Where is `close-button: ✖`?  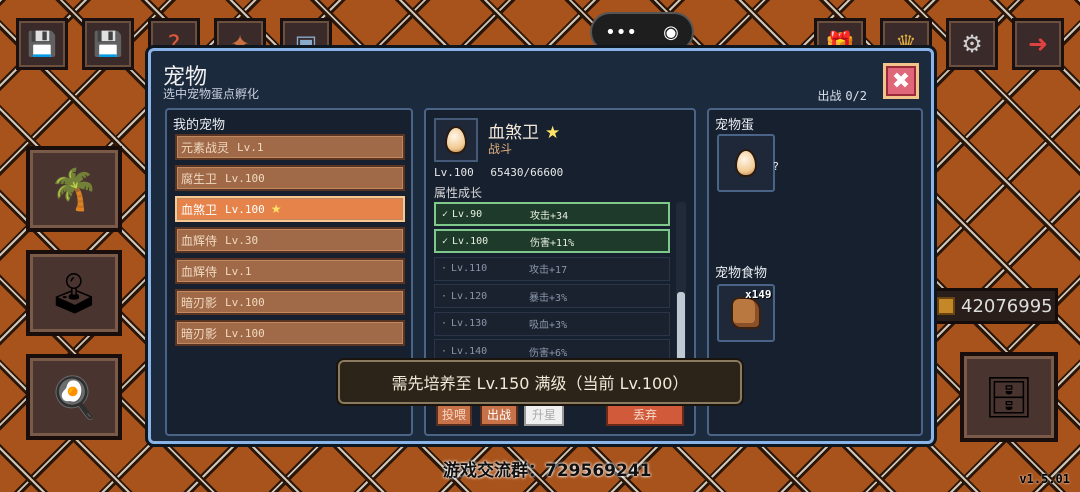 close-button: ✖ is located at coordinates (901, 81).